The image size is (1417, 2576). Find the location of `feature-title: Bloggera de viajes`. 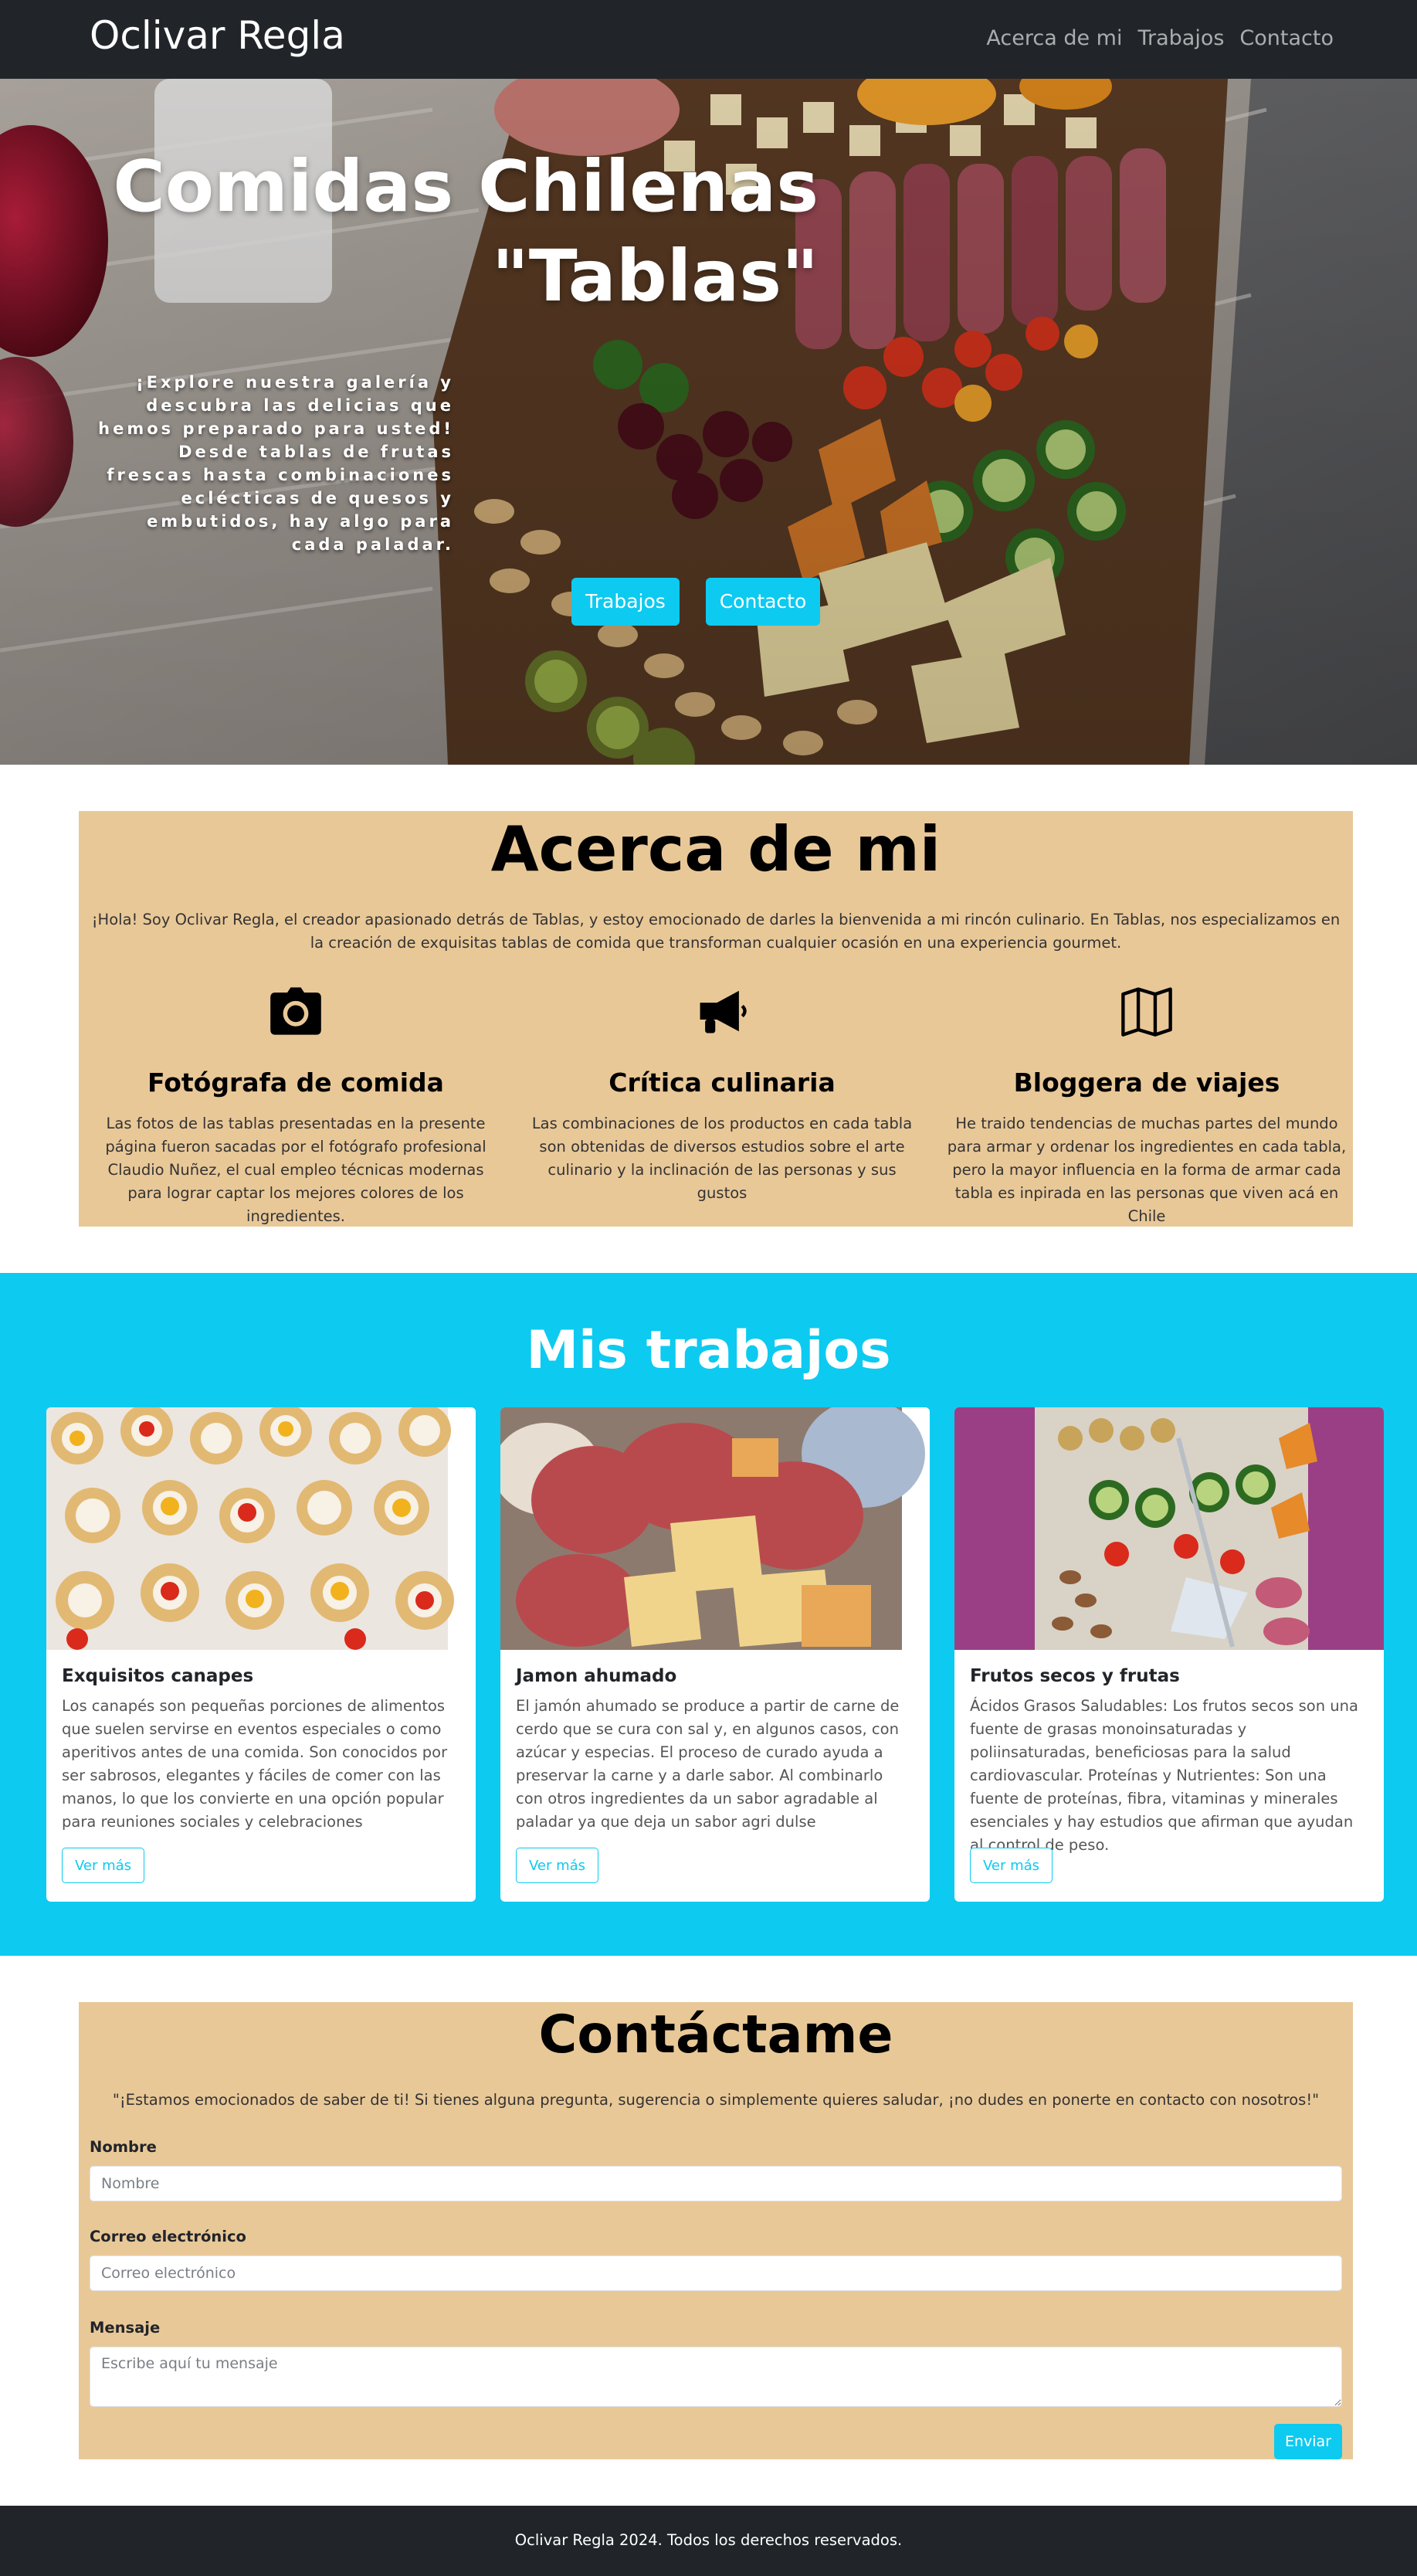

feature-title: Bloggera de viajes is located at coordinates (1146, 1082).